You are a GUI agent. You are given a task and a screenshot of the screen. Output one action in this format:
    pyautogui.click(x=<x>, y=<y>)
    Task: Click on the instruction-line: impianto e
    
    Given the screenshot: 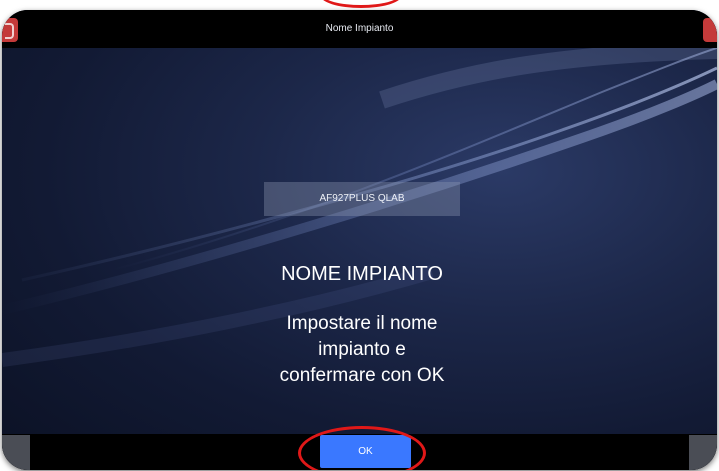 What is the action you would take?
    pyautogui.click(x=362, y=349)
    